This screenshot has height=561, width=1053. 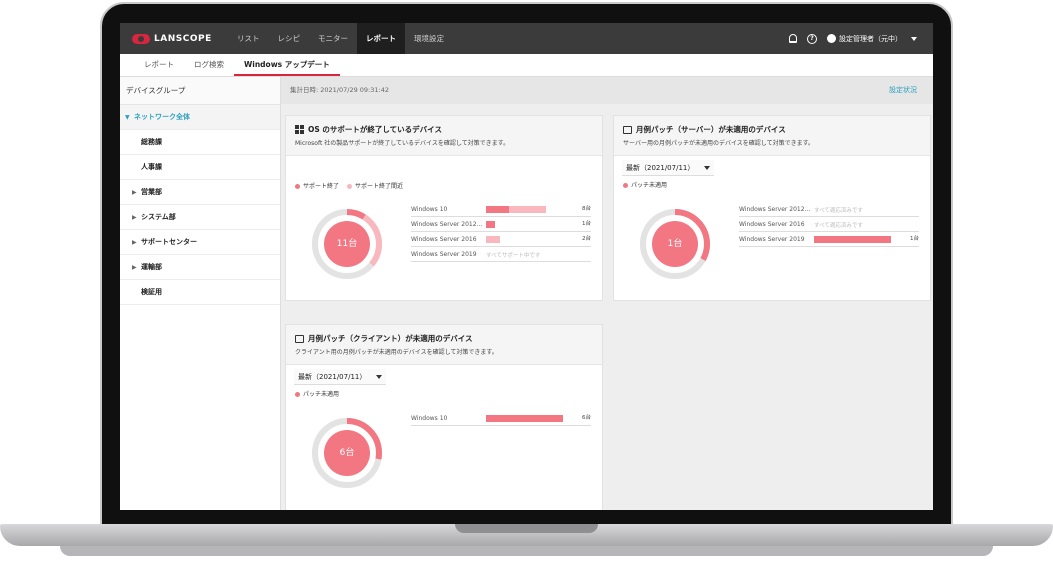 What do you see at coordinates (627, 129) in the screenshot?
I see `server-icon` at bounding box center [627, 129].